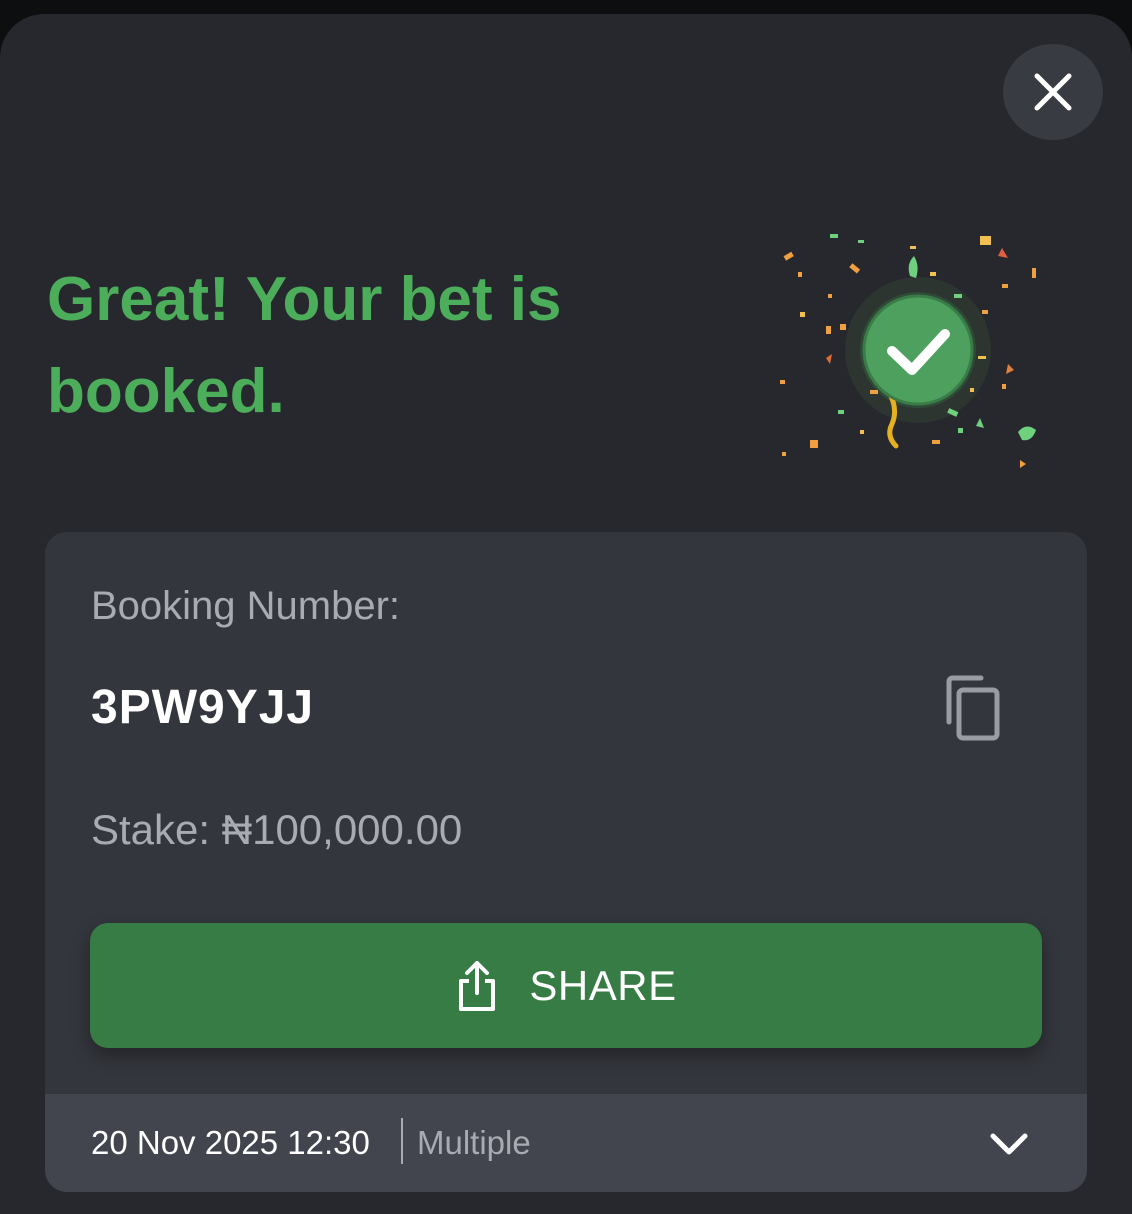 The image size is (1132, 1214). I want to click on share-button-label: SHARE, so click(603, 985).